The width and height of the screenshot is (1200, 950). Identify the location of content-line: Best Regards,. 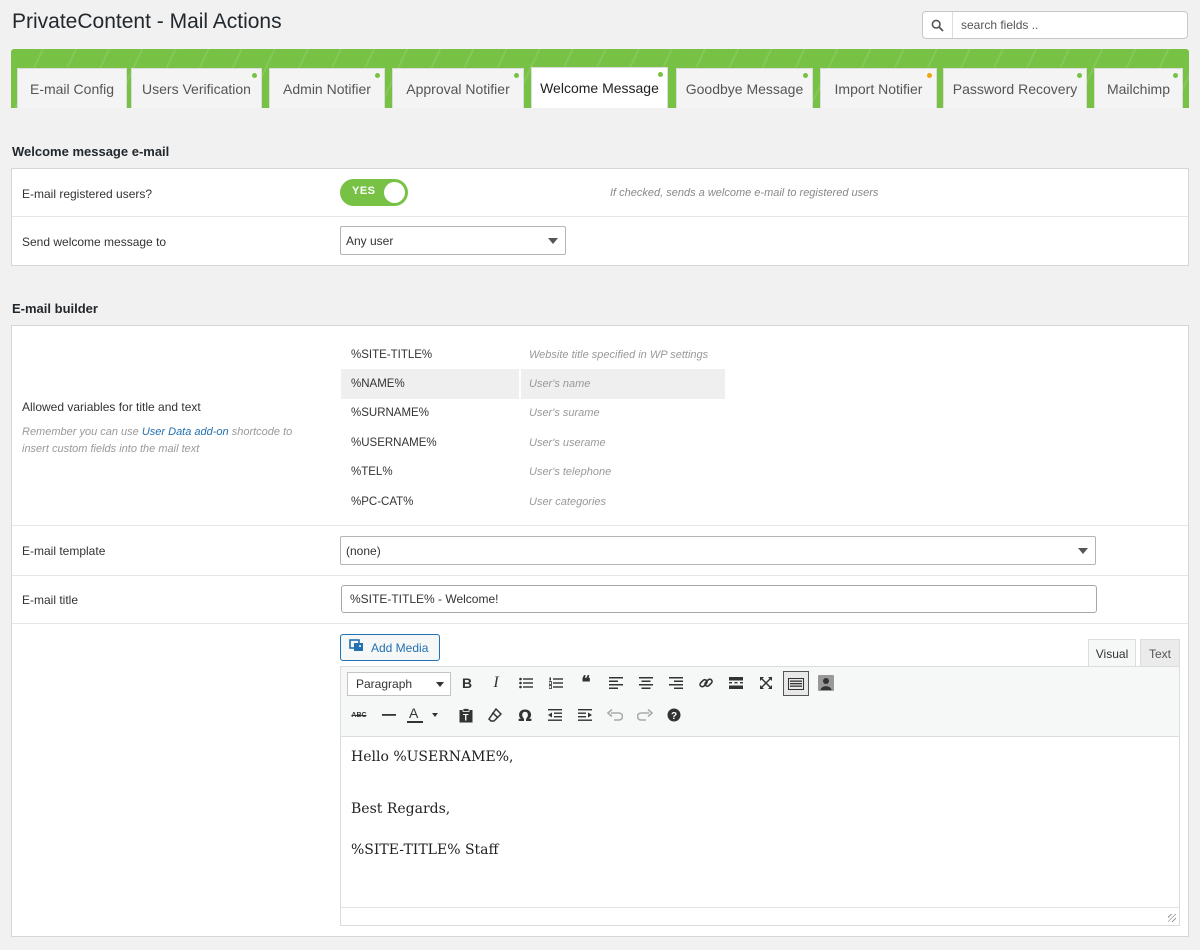
(401, 809).